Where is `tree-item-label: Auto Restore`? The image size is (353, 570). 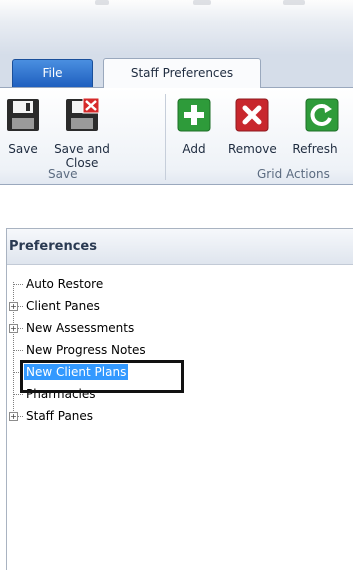 tree-item-label: Auto Restore is located at coordinates (65, 284).